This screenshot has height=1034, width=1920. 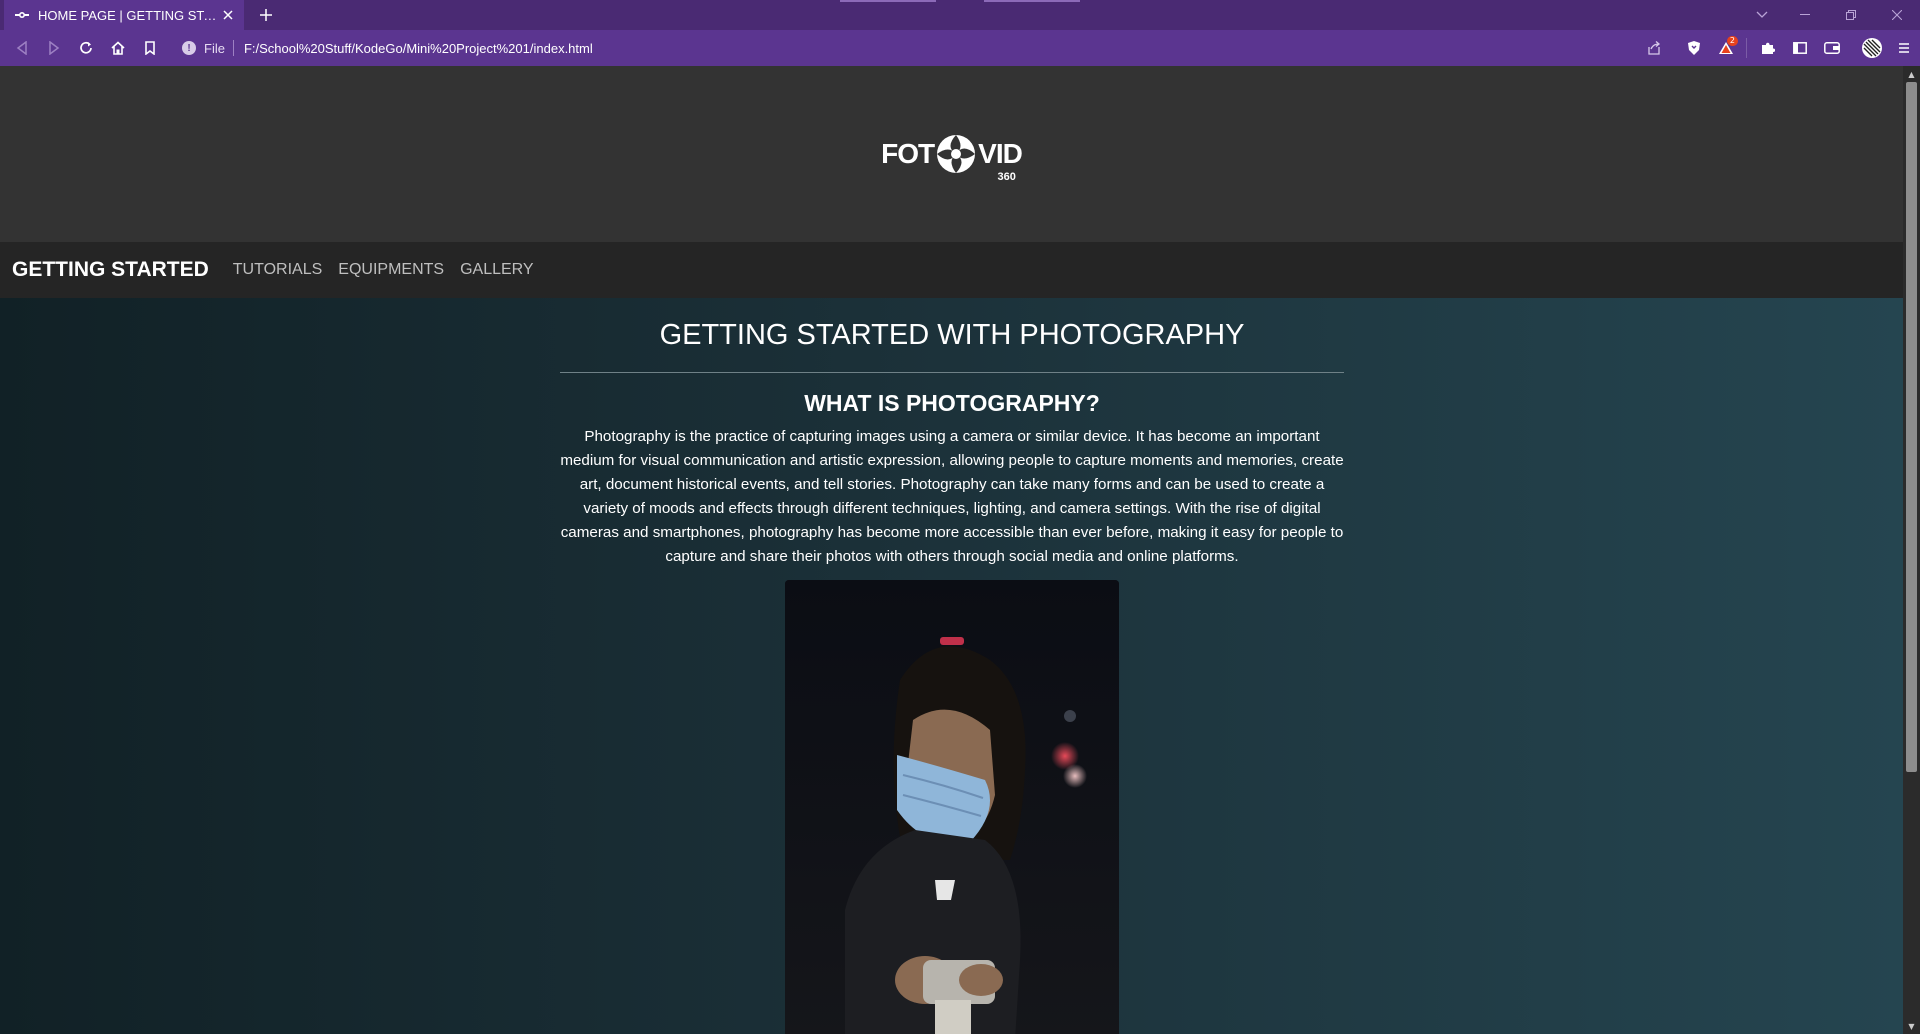 I want to click on browser-tab: HOME PAGE | GETTING STARTED, so click(x=124, y=15).